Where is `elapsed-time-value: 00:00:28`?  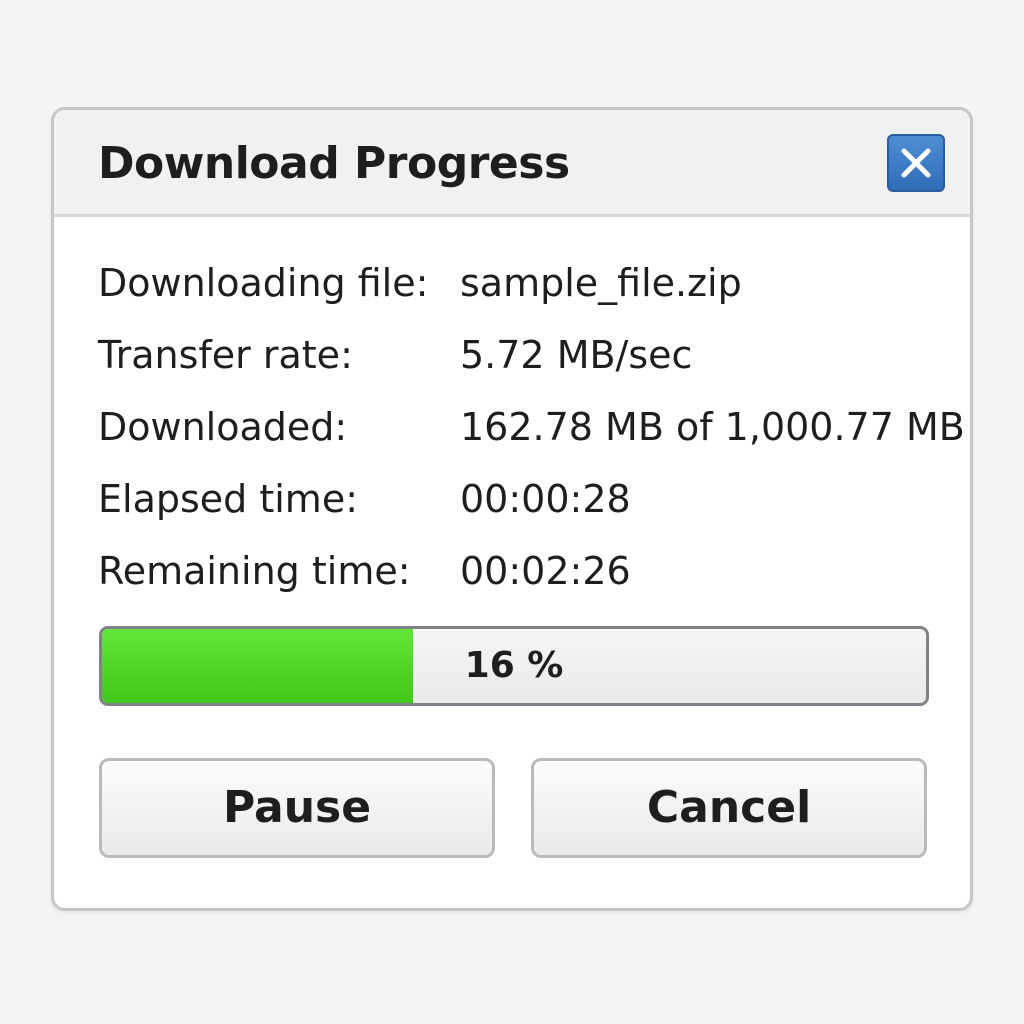
elapsed-time-value: 00:00:28 is located at coordinates (545, 499).